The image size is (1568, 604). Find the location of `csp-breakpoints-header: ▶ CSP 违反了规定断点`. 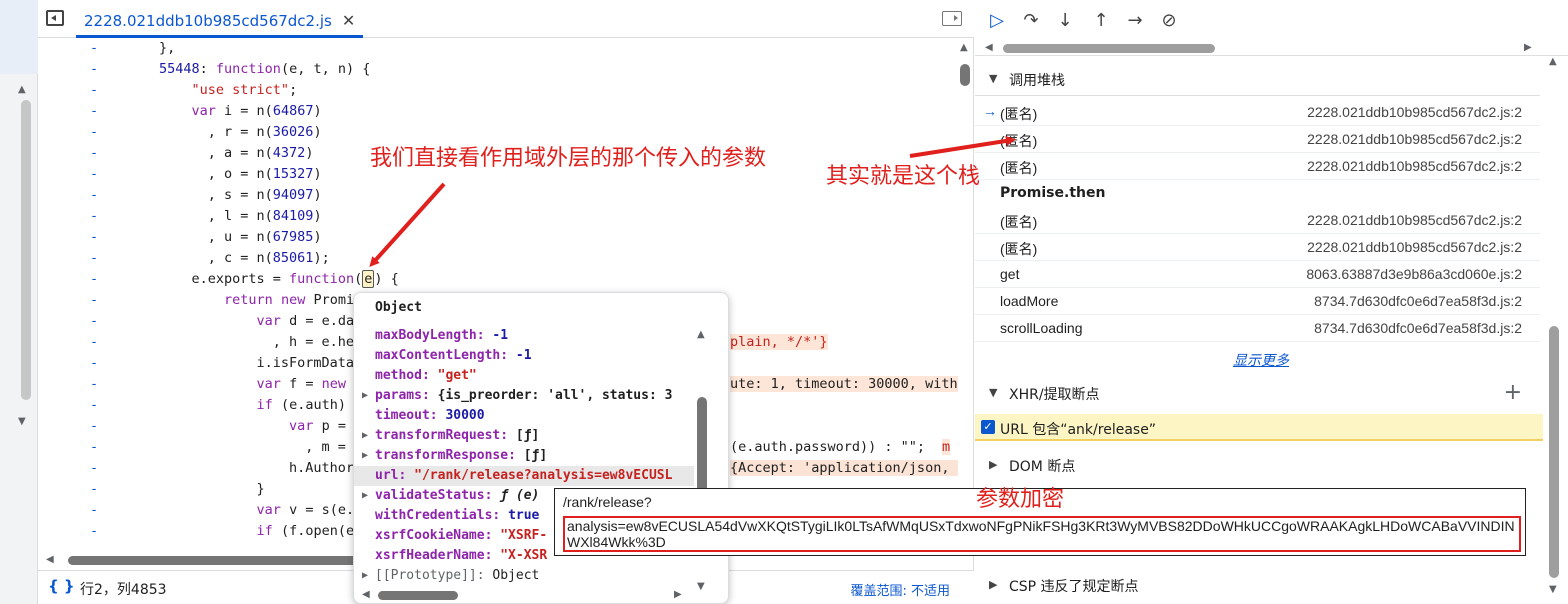

csp-breakpoints-header: ▶ CSP 违反了规定断点 is located at coordinates (1257, 585).